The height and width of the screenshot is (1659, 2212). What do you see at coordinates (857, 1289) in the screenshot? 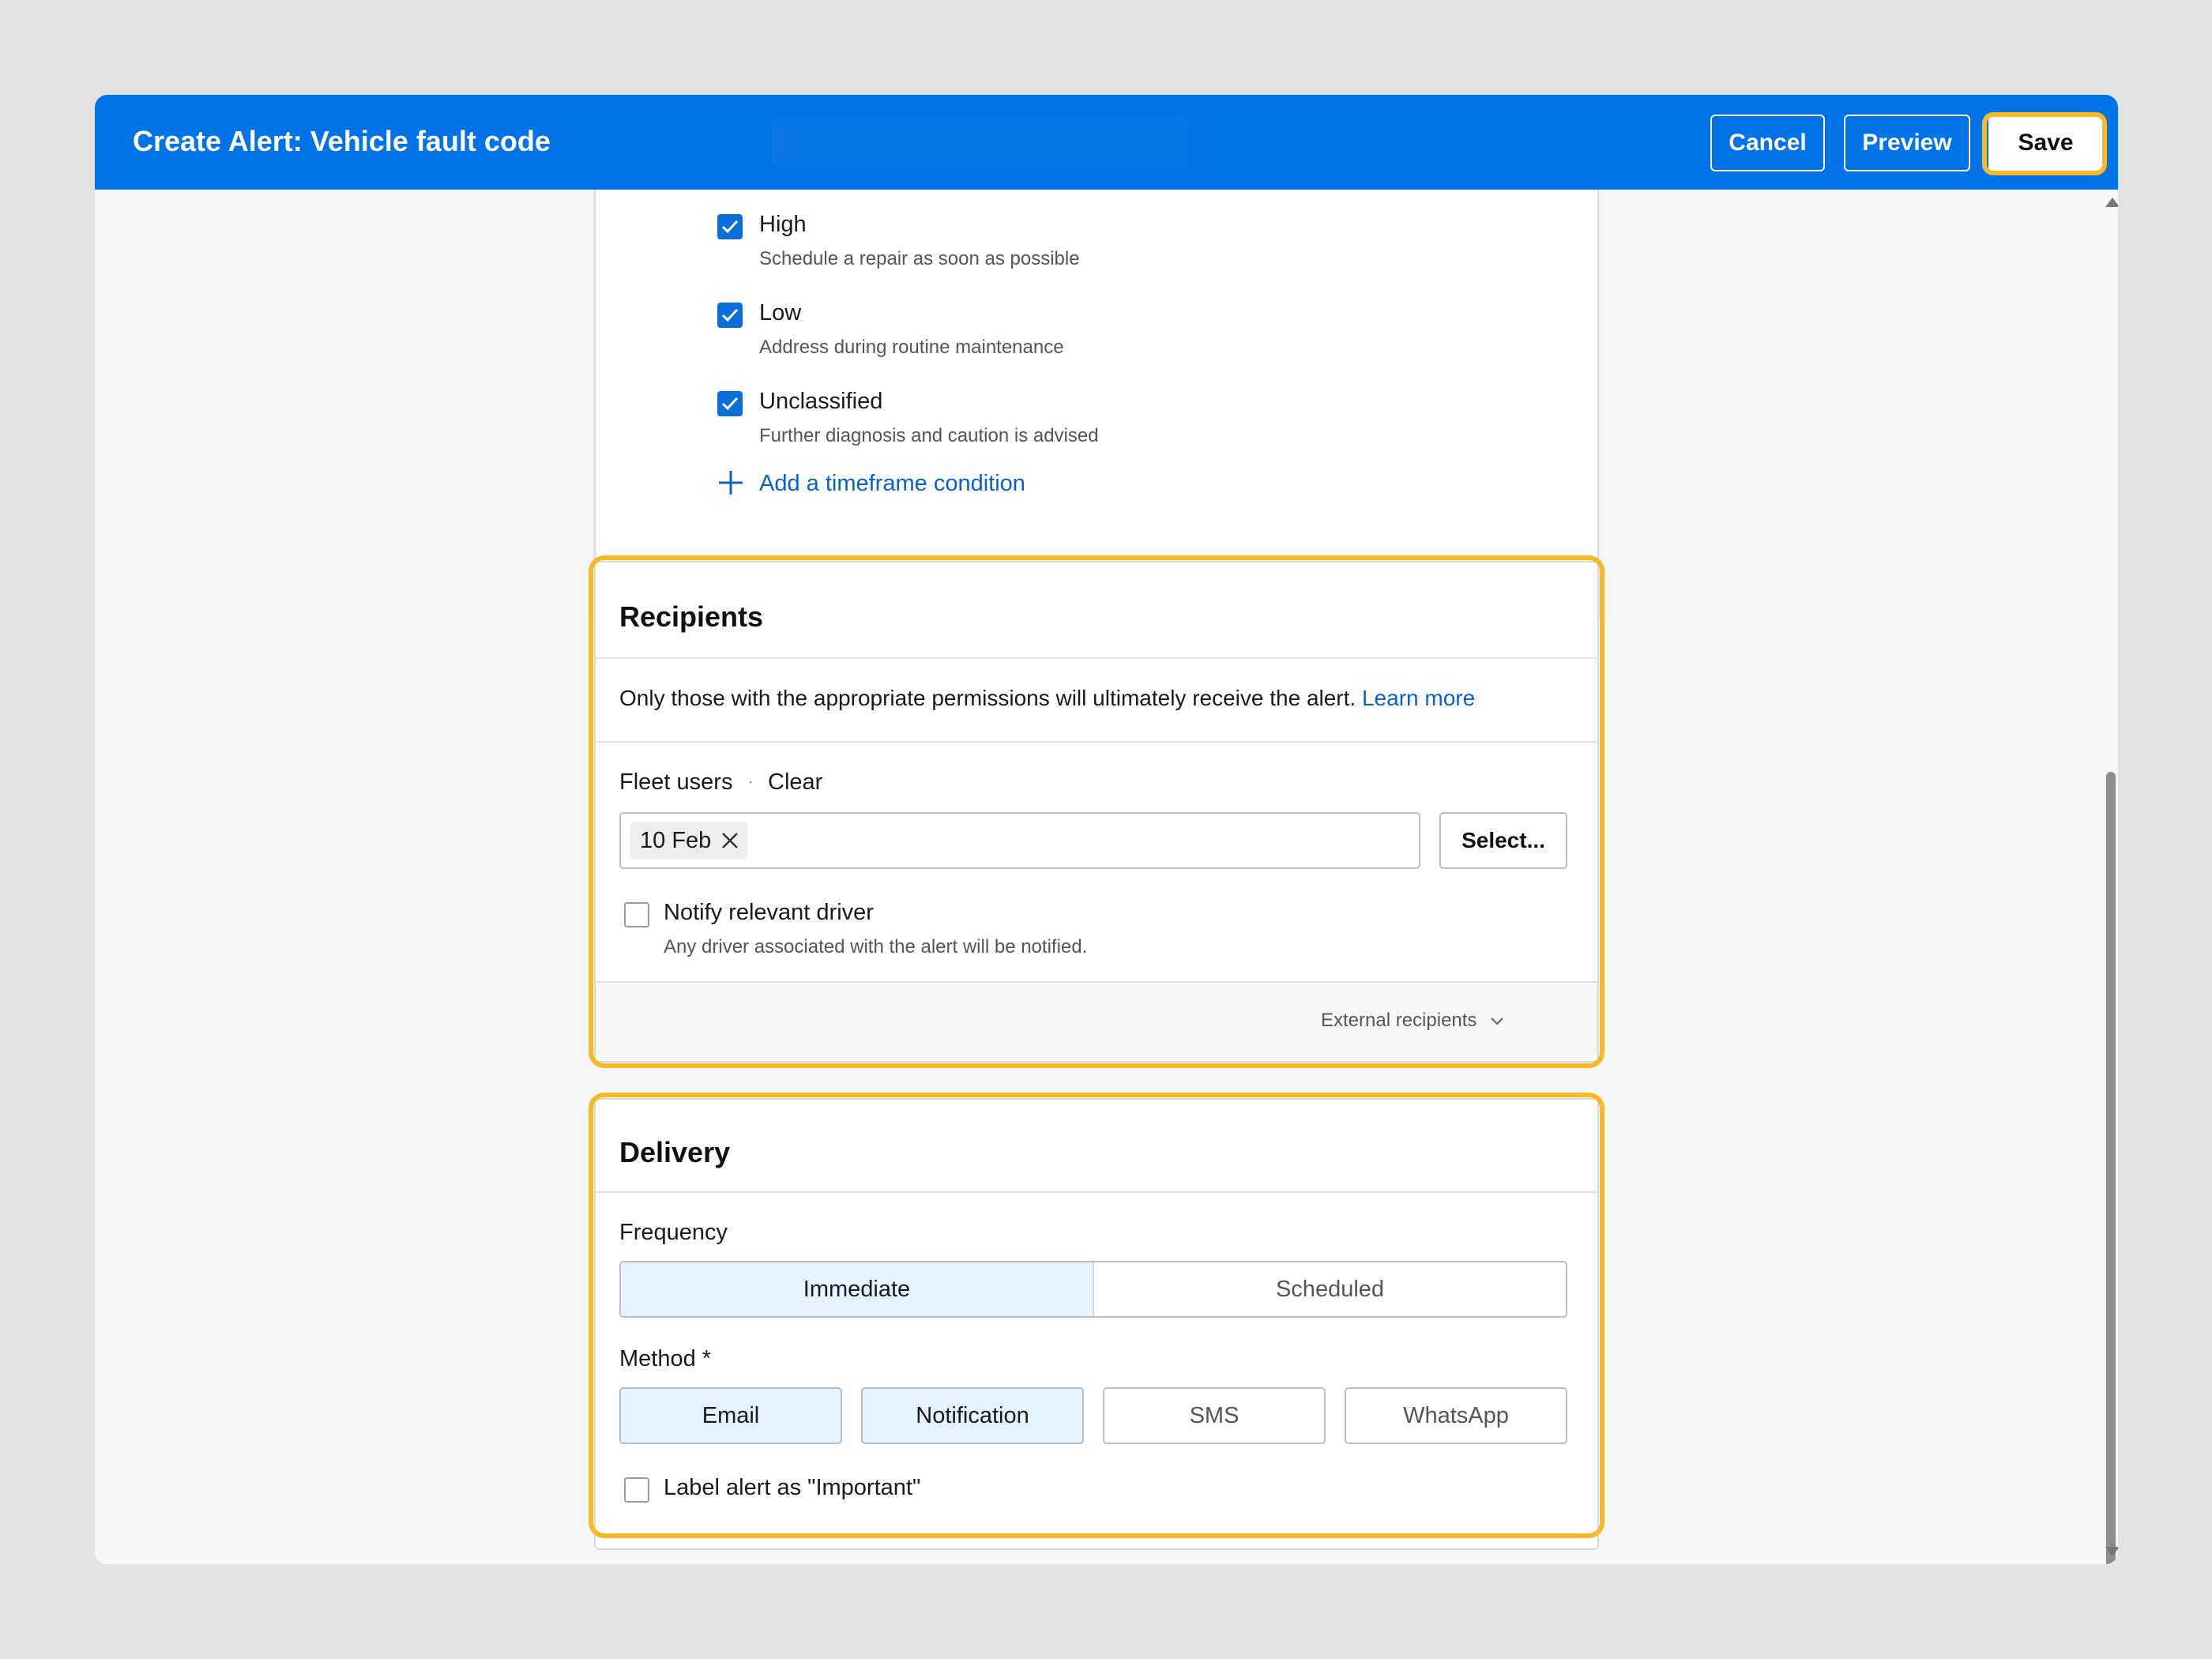
I see `frequency-option-immediate: Immediate` at bounding box center [857, 1289].